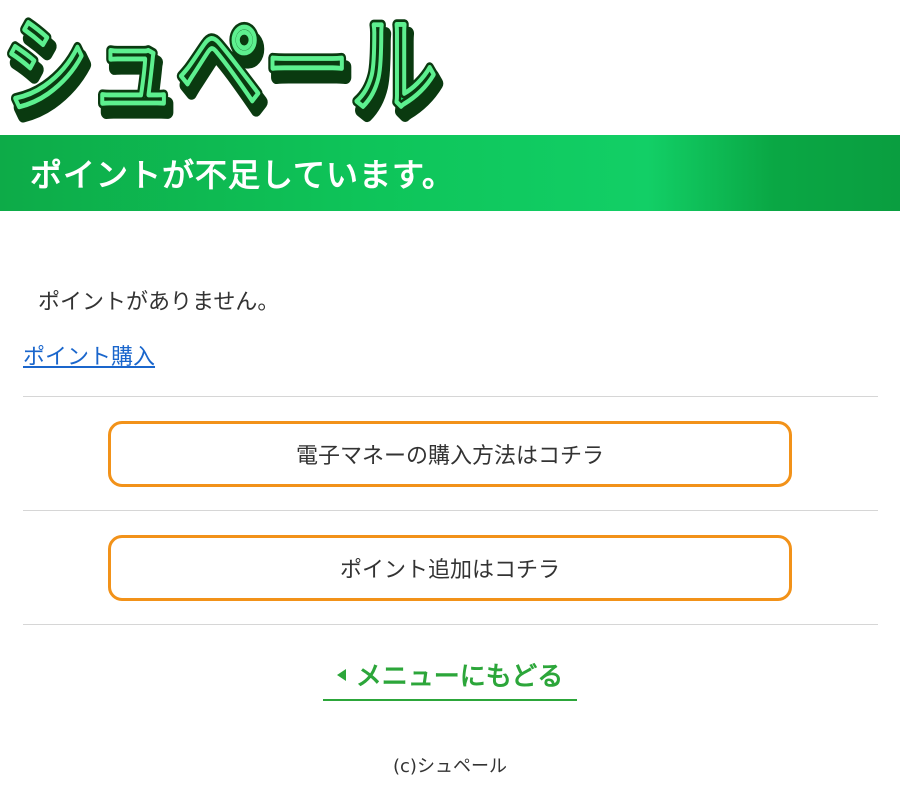 The image size is (900, 810). Describe the element at coordinates (220, 67) in the screenshot. I see `logo-highlight: シュペール` at that location.